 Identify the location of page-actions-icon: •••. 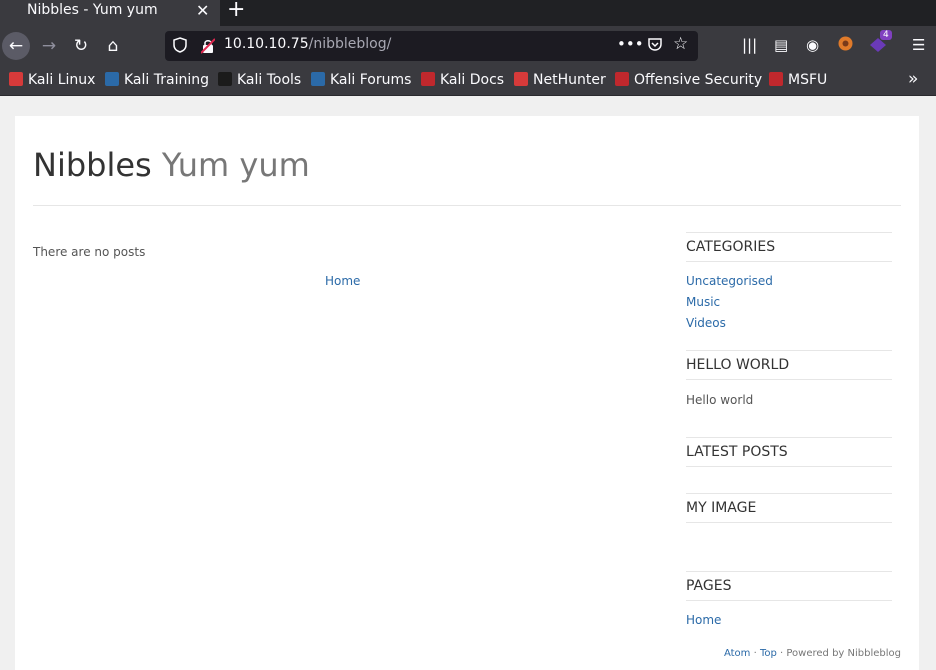
(630, 44).